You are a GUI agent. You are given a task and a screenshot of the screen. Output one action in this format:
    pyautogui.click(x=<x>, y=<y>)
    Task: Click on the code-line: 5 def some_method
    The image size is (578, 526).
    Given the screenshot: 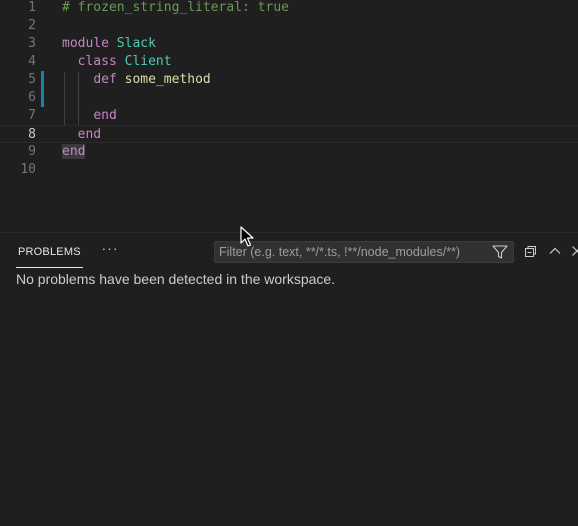 What is the action you would take?
    pyautogui.click(x=289, y=80)
    